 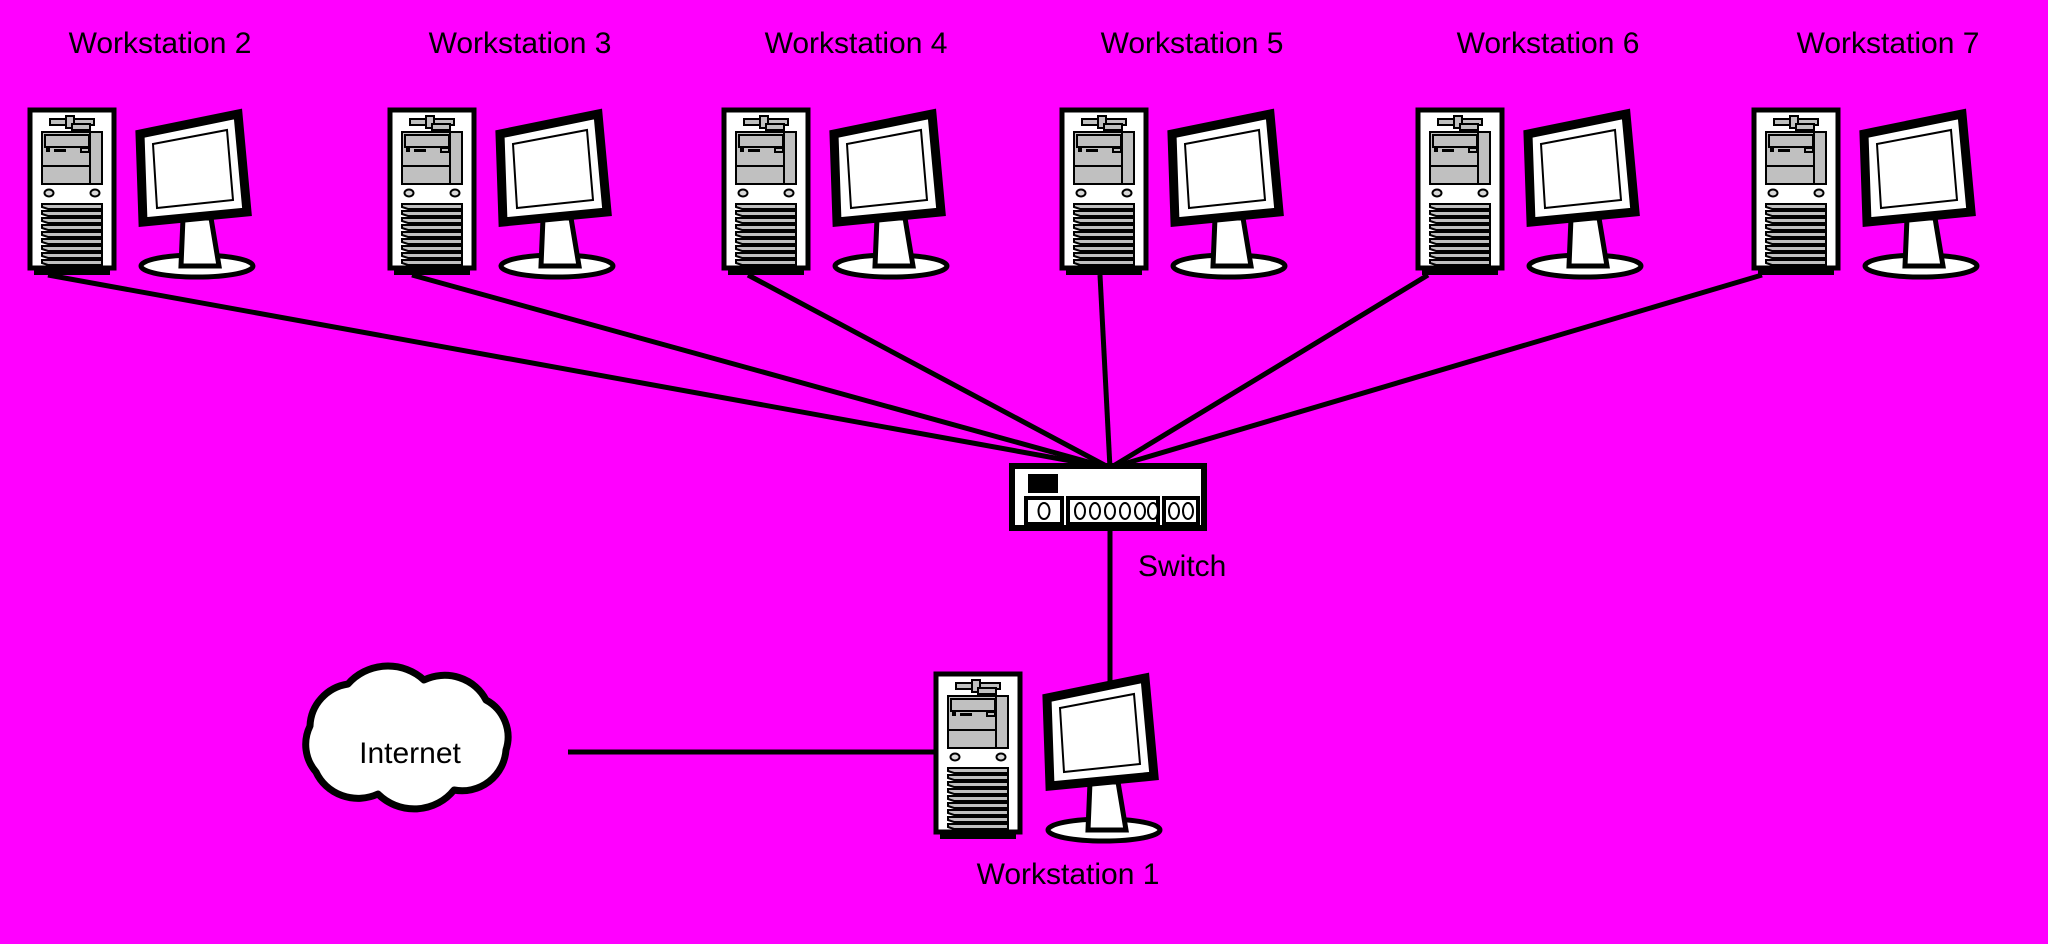 What do you see at coordinates (1460, 192) in the screenshot?
I see `workstation-6-tower-icon` at bounding box center [1460, 192].